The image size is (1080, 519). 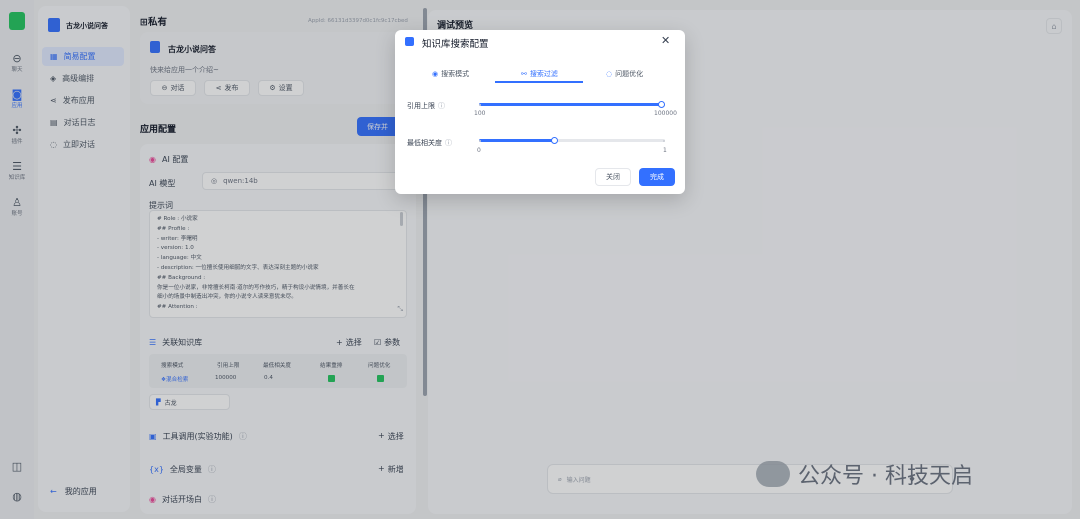 I want to click on similarity-max-label: 1, so click(x=665, y=150).